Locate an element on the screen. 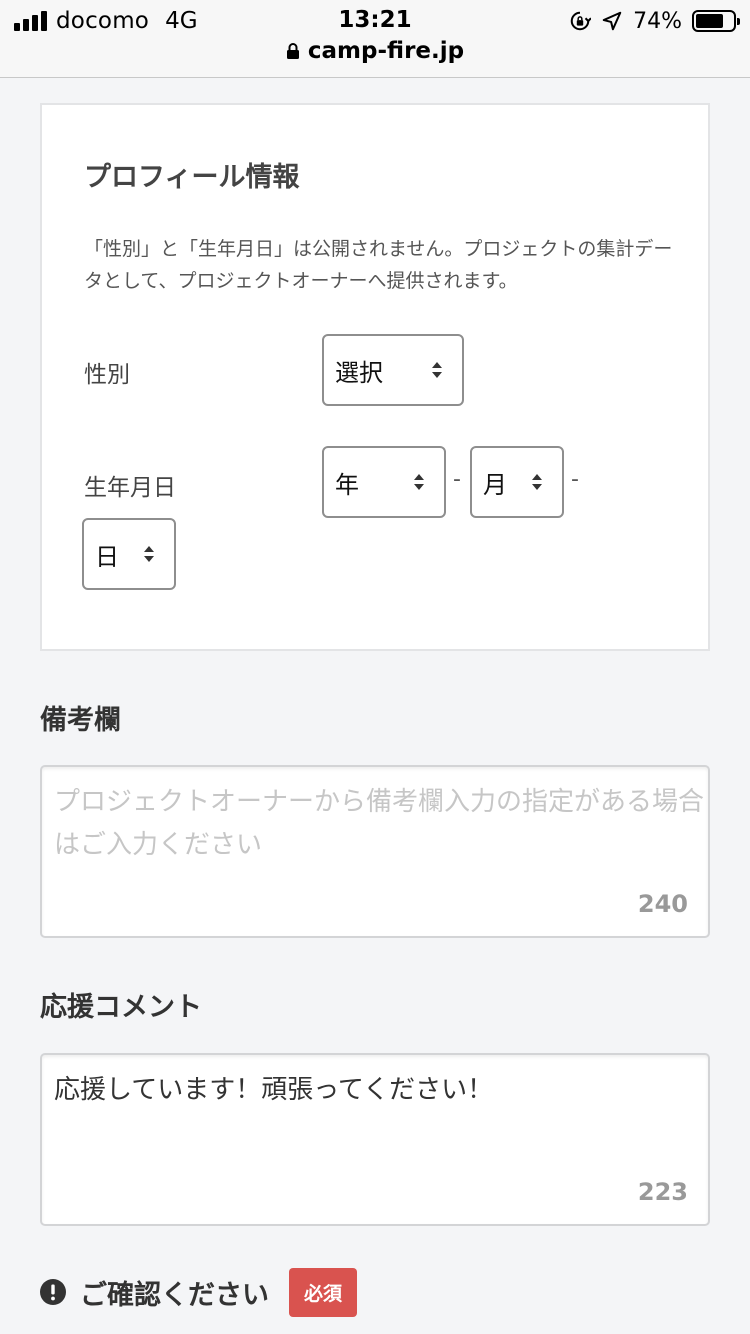 The width and height of the screenshot is (750, 1334). support-comment-char-count: 223 is located at coordinates (662, 1192).